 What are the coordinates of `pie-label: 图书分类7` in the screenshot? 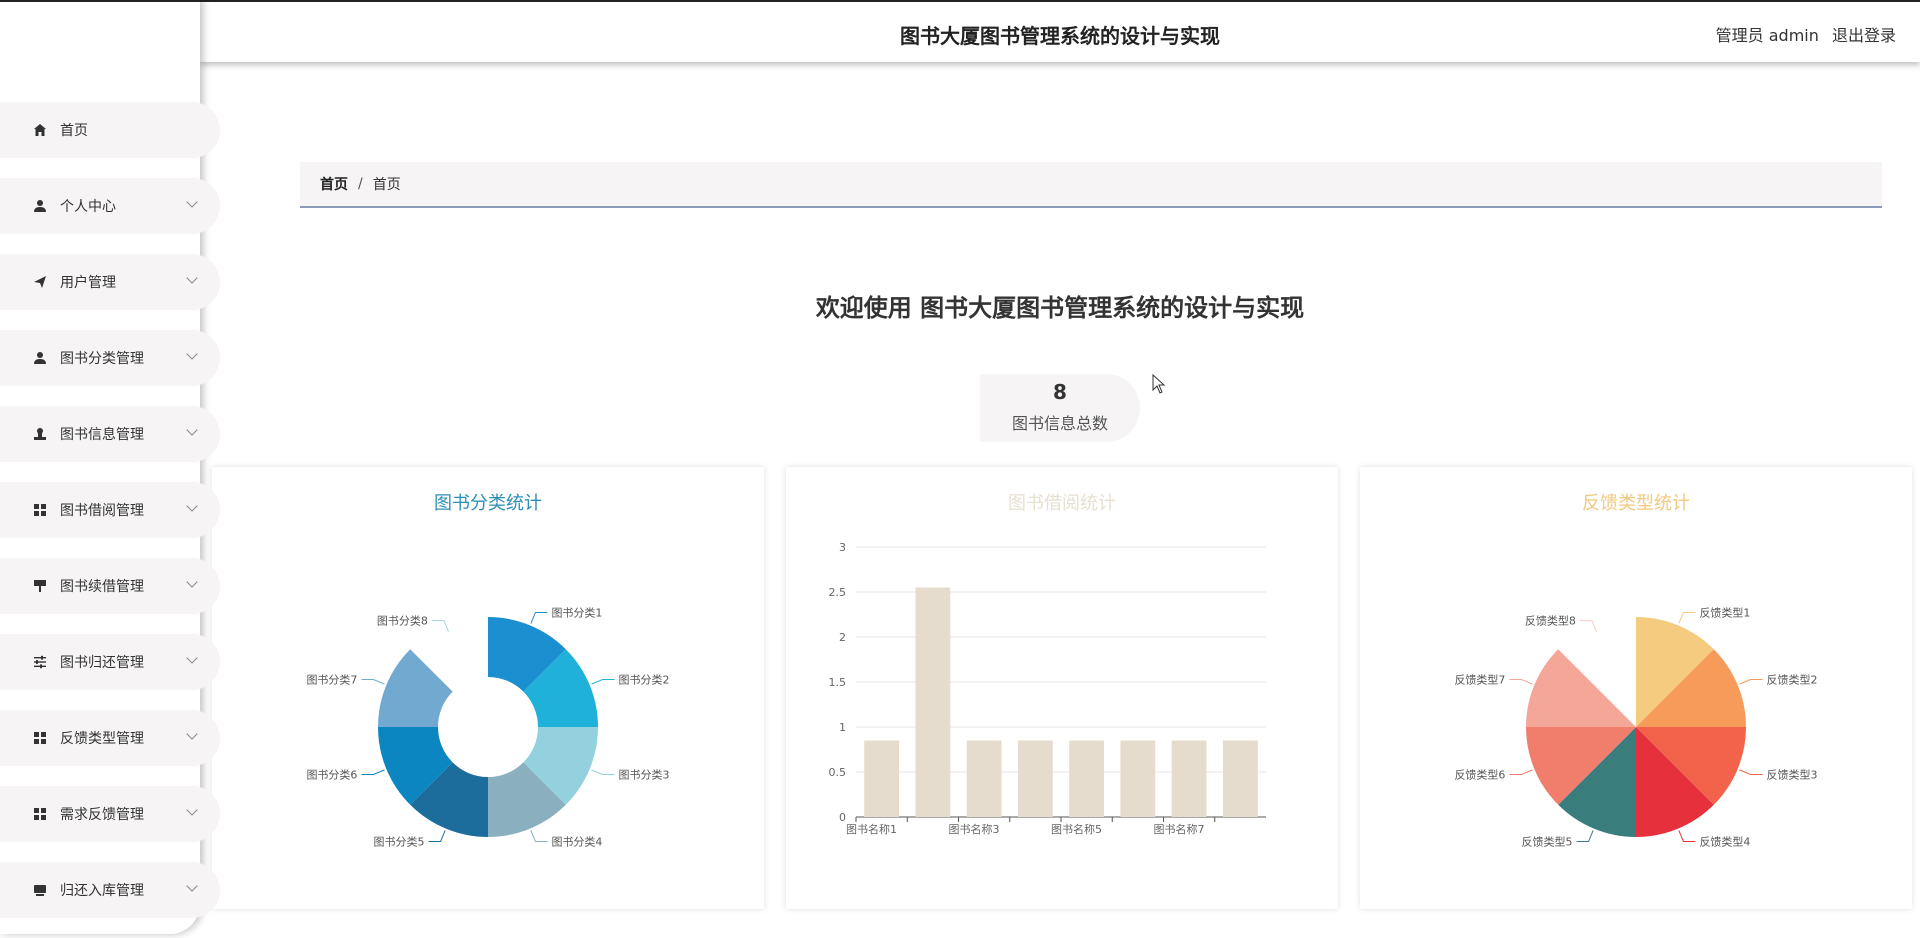 It's located at (331, 680).